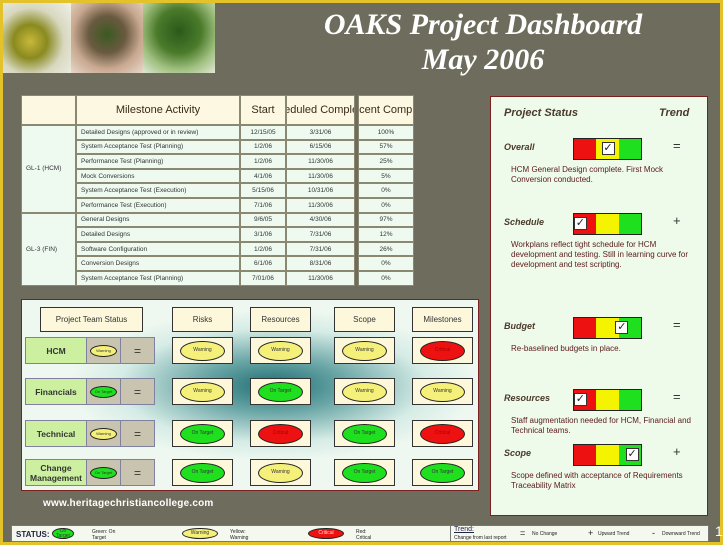 The image size is (723, 545). Describe the element at coordinates (478, 42) in the screenshot. I see `page-title: OAKS Project Dashboard May 2006` at that location.